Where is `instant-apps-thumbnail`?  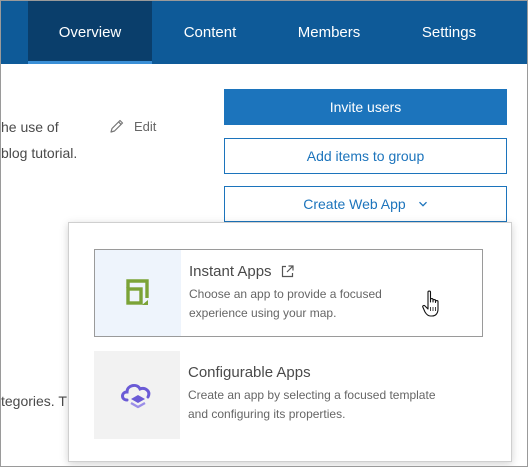
instant-apps-thumbnail is located at coordinates (138, 293).